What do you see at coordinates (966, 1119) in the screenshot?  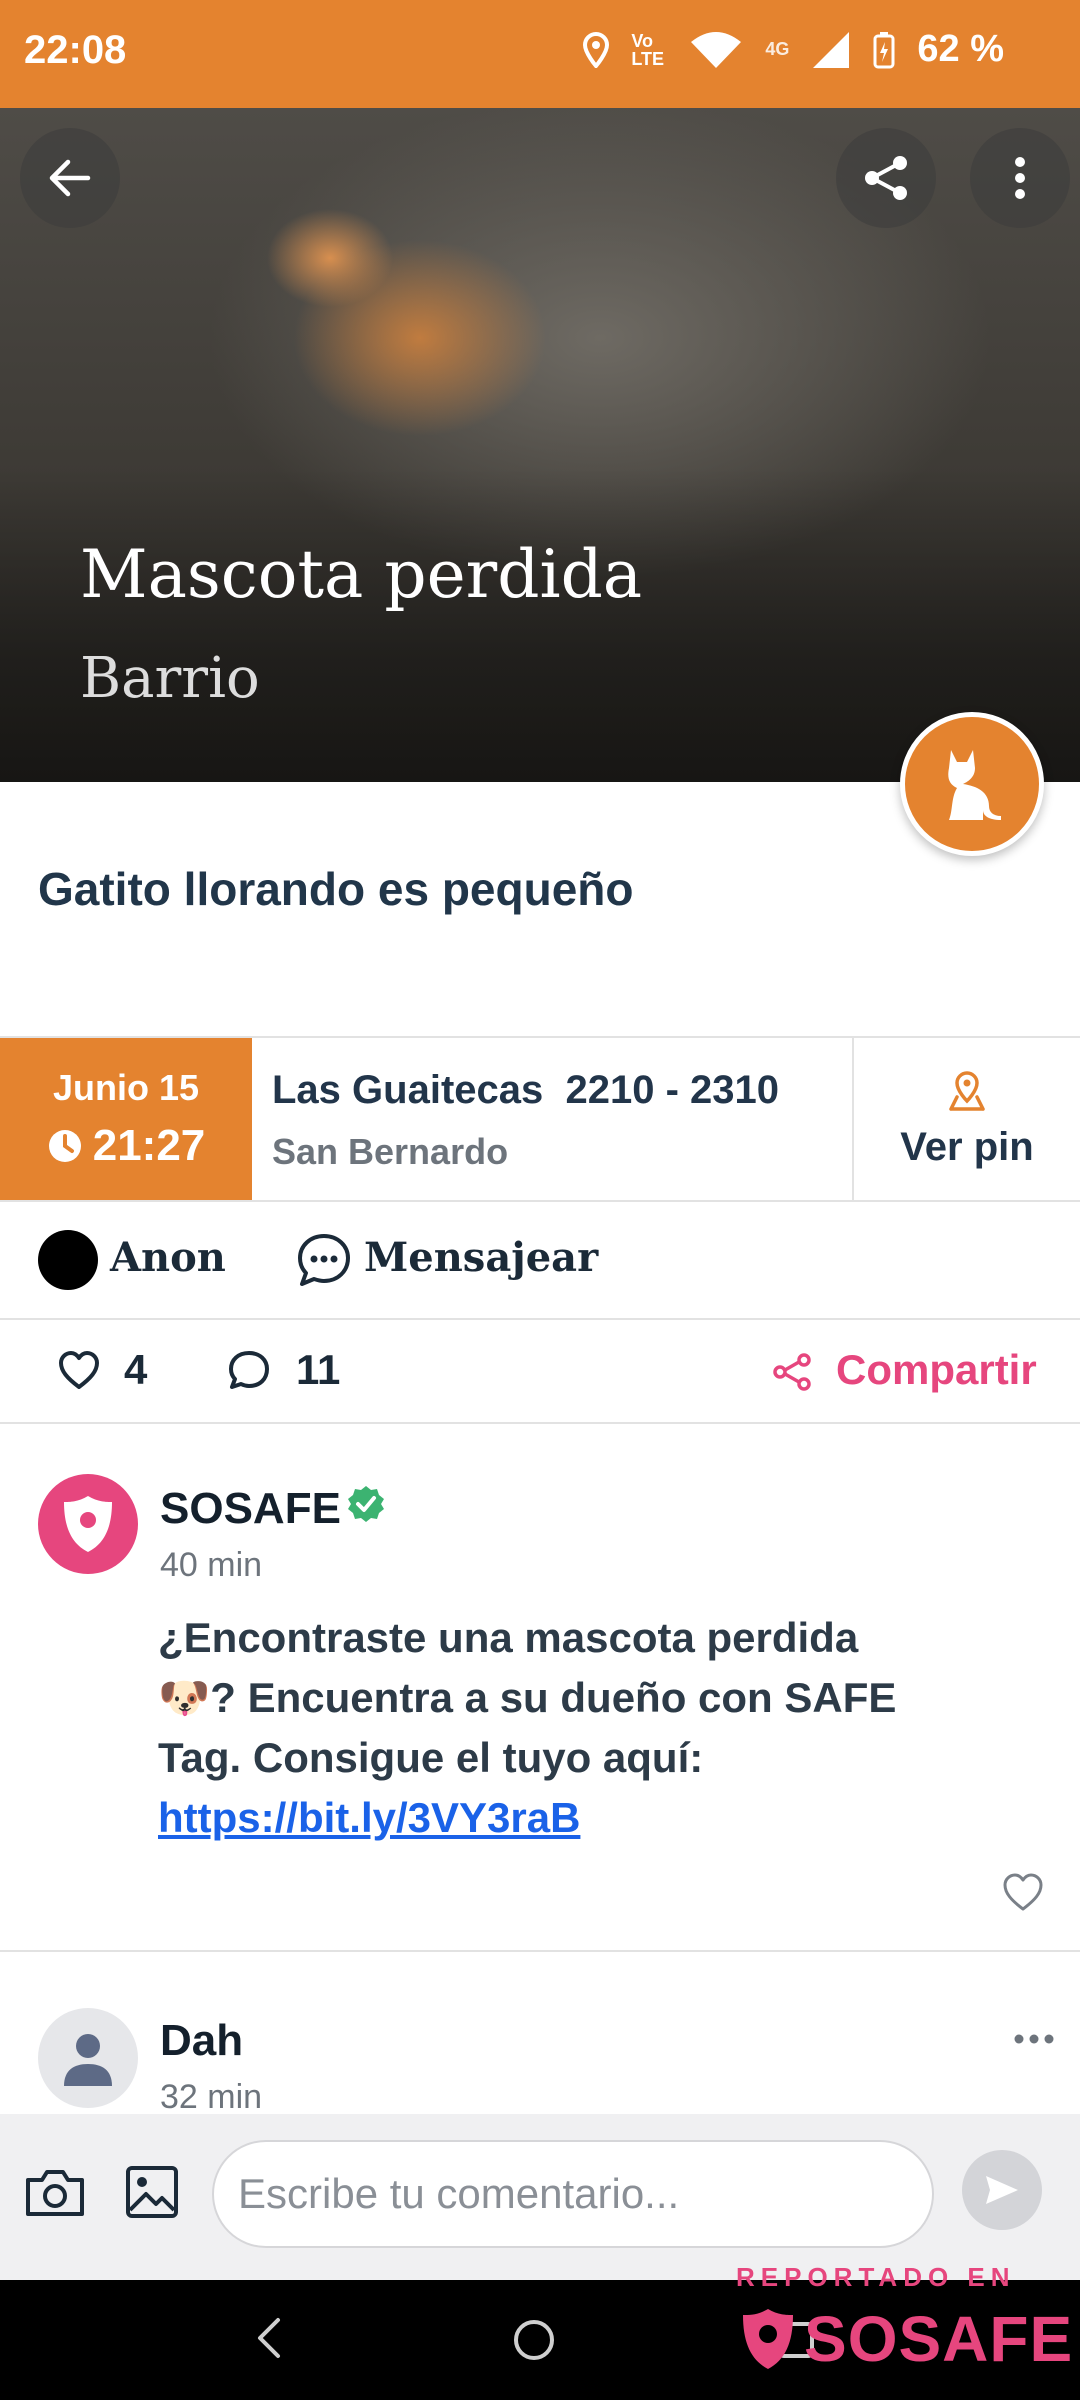 I see `view-pin-button: Ver pin` at bounding box center [966, 1119].